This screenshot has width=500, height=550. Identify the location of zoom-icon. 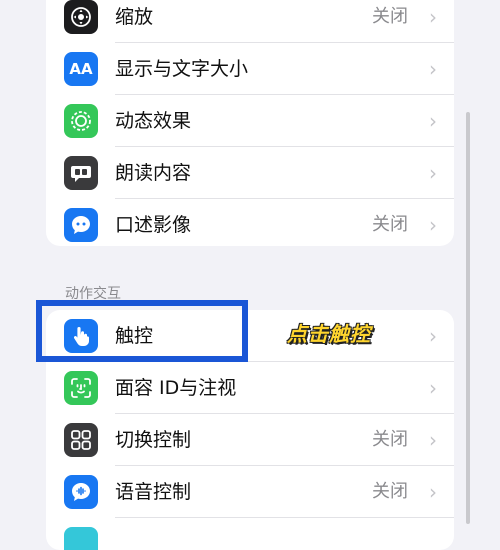
(81, 17).